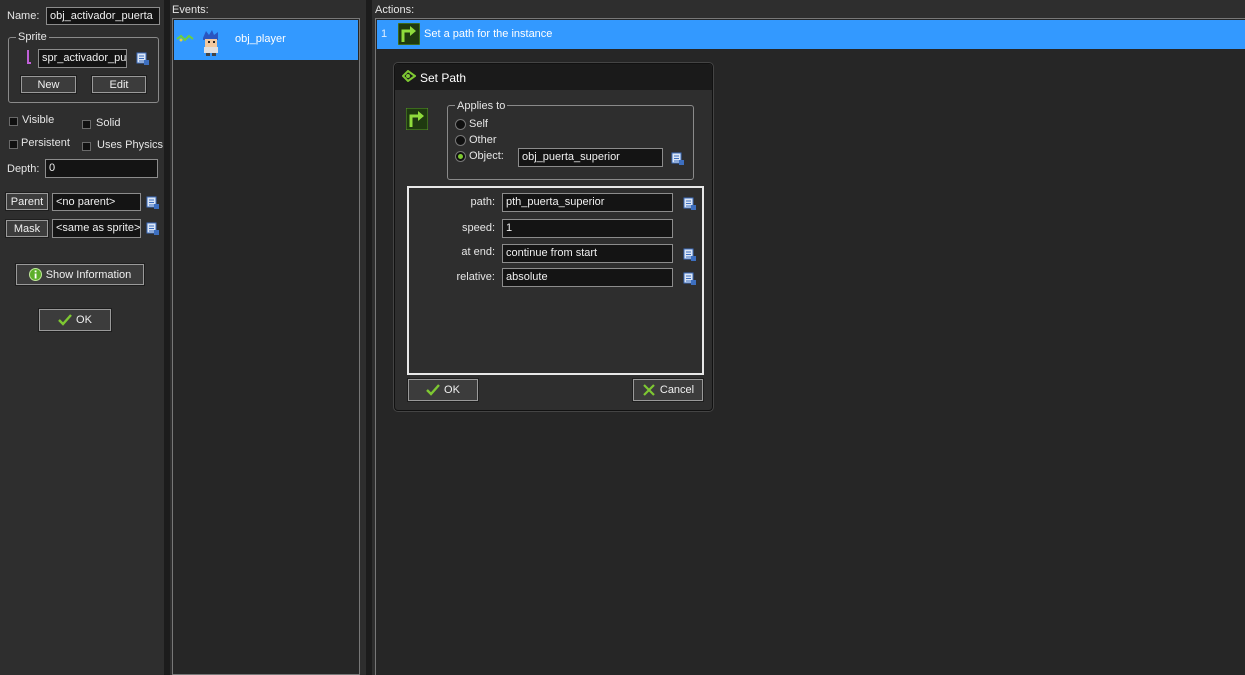  I want to click on at-end-input: continue from start, so click(587, 253).